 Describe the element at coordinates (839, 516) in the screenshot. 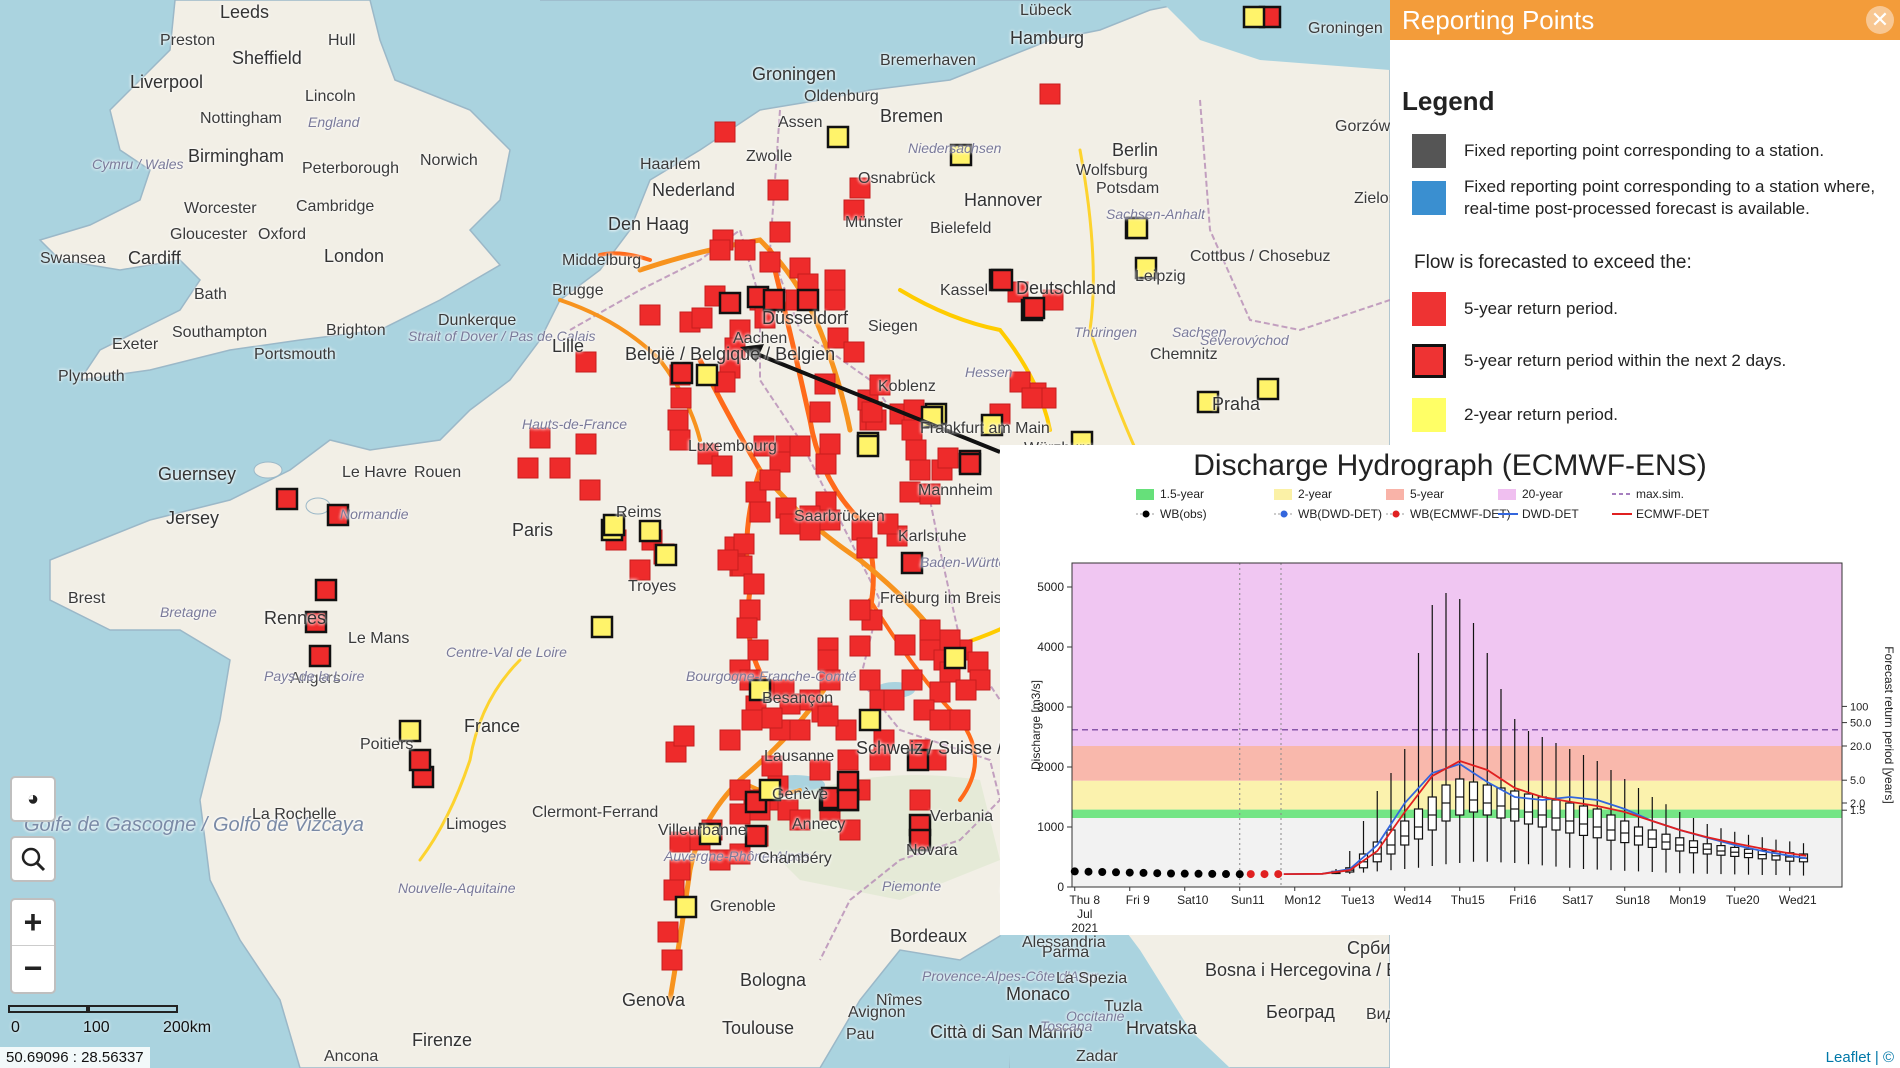

I see `map-place-label: Saarbrücken` at that location.